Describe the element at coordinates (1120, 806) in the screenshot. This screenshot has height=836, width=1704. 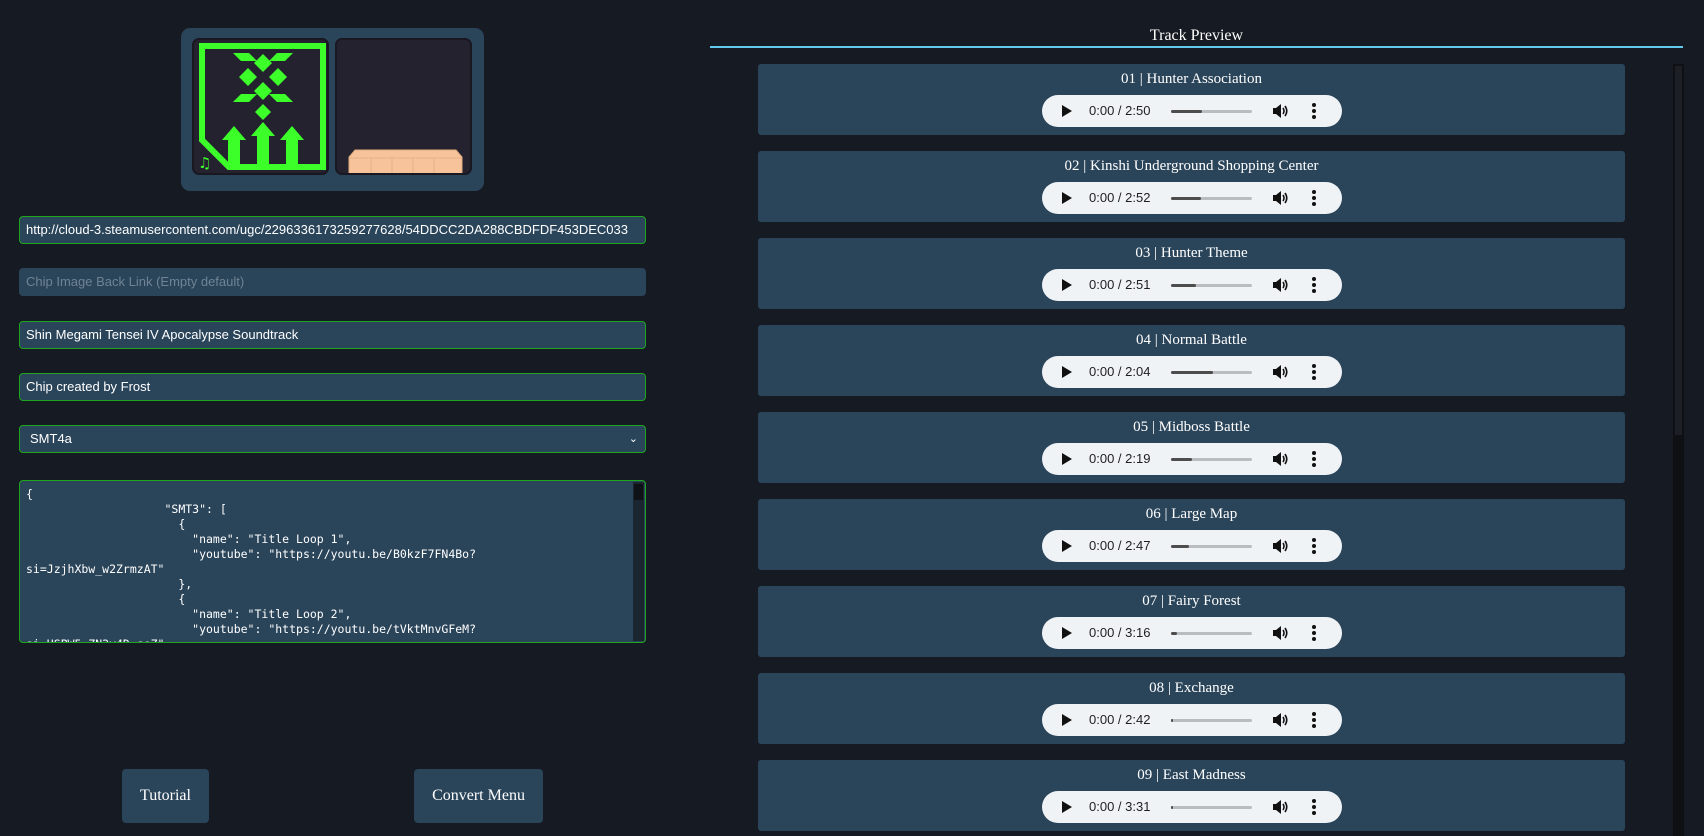
I see `time-display: 0:00 / 3:31` at that location.